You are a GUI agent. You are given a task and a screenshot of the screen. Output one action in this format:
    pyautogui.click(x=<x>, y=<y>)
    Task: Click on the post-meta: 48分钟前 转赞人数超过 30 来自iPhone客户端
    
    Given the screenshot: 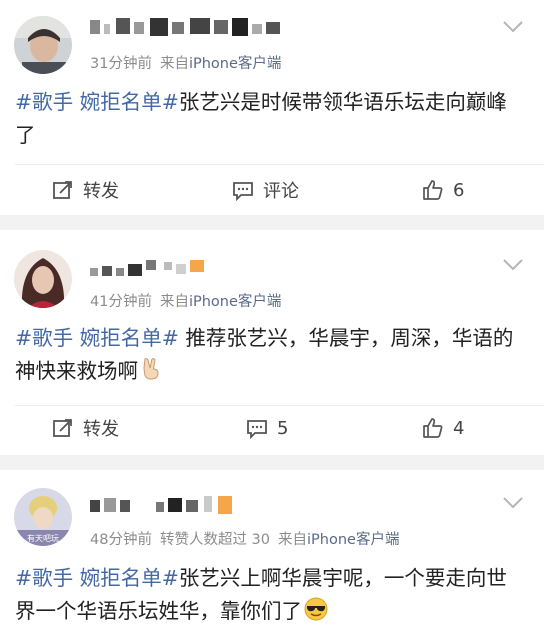 What is the action you would take?
    pyautogui.click(x=244, y=538)
    